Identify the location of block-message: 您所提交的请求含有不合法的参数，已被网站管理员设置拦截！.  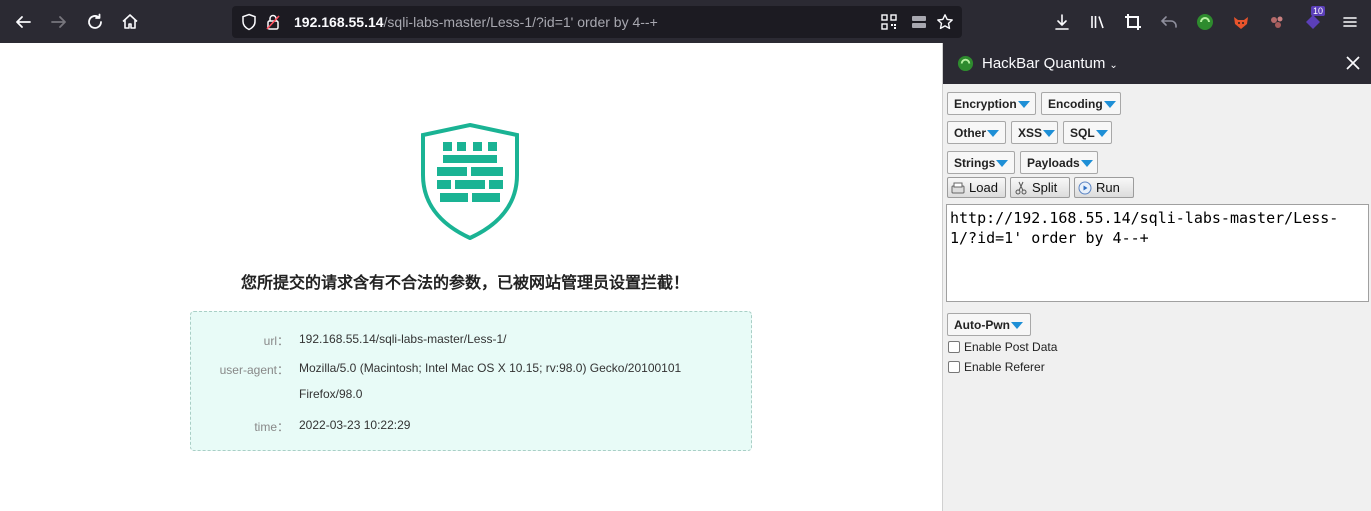
(464, 282).